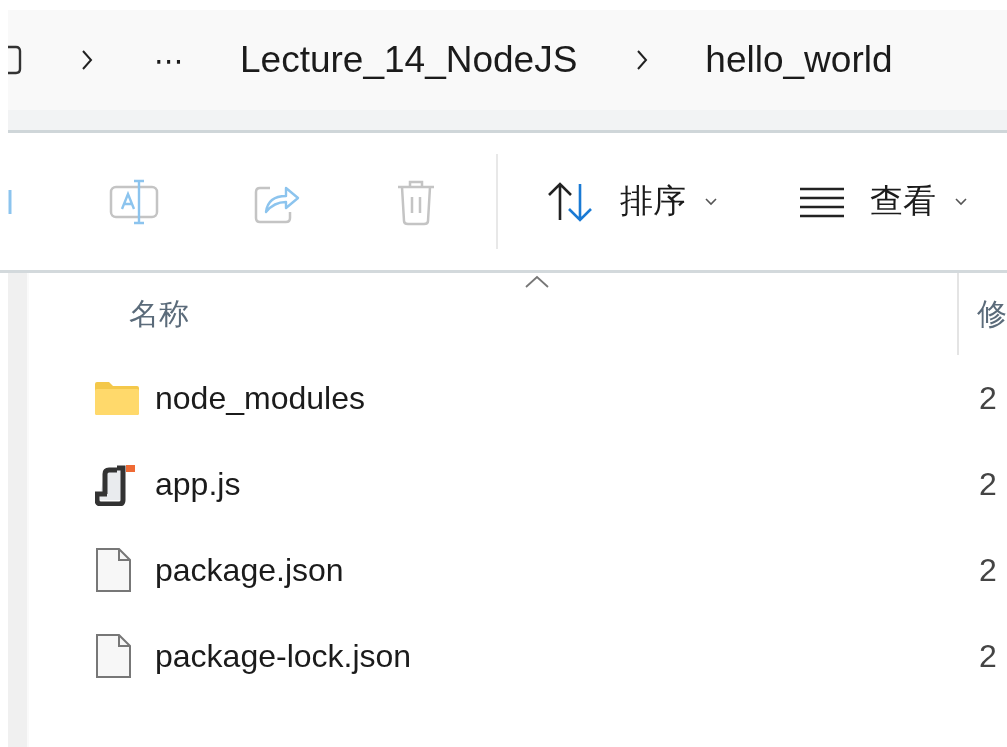  I want to click on column-header: 名称, so click(494, 314).